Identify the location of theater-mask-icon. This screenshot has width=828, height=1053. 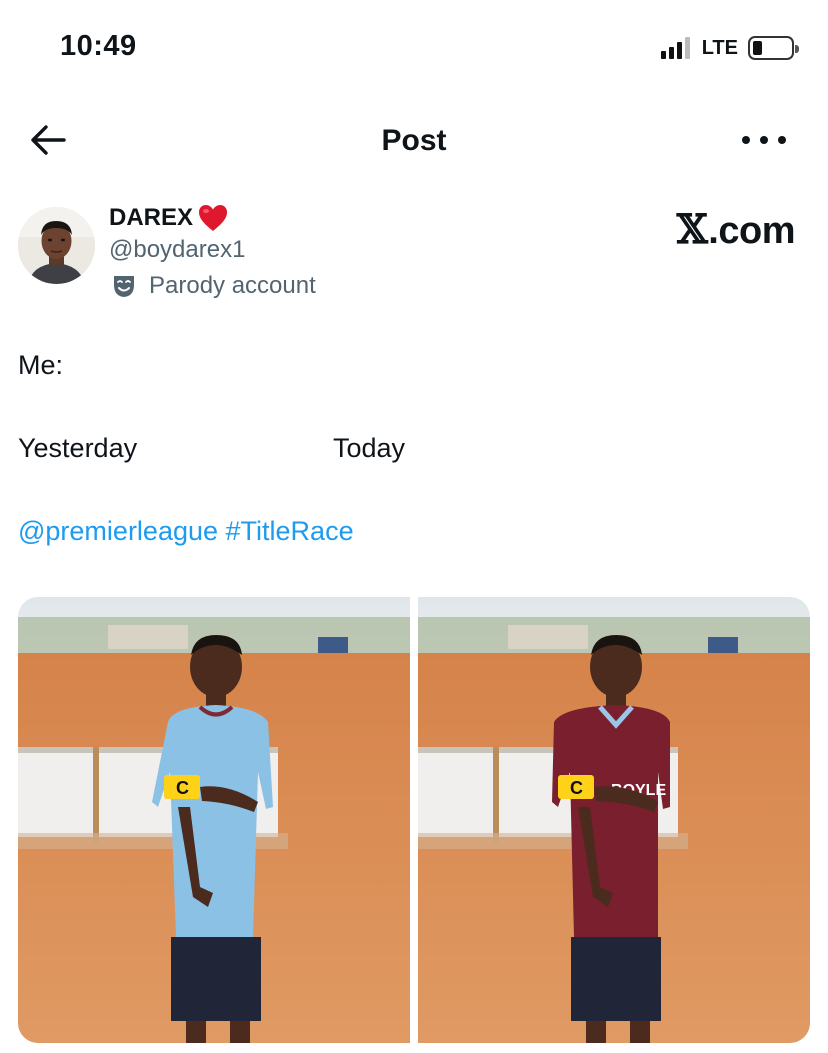
(124, 286).